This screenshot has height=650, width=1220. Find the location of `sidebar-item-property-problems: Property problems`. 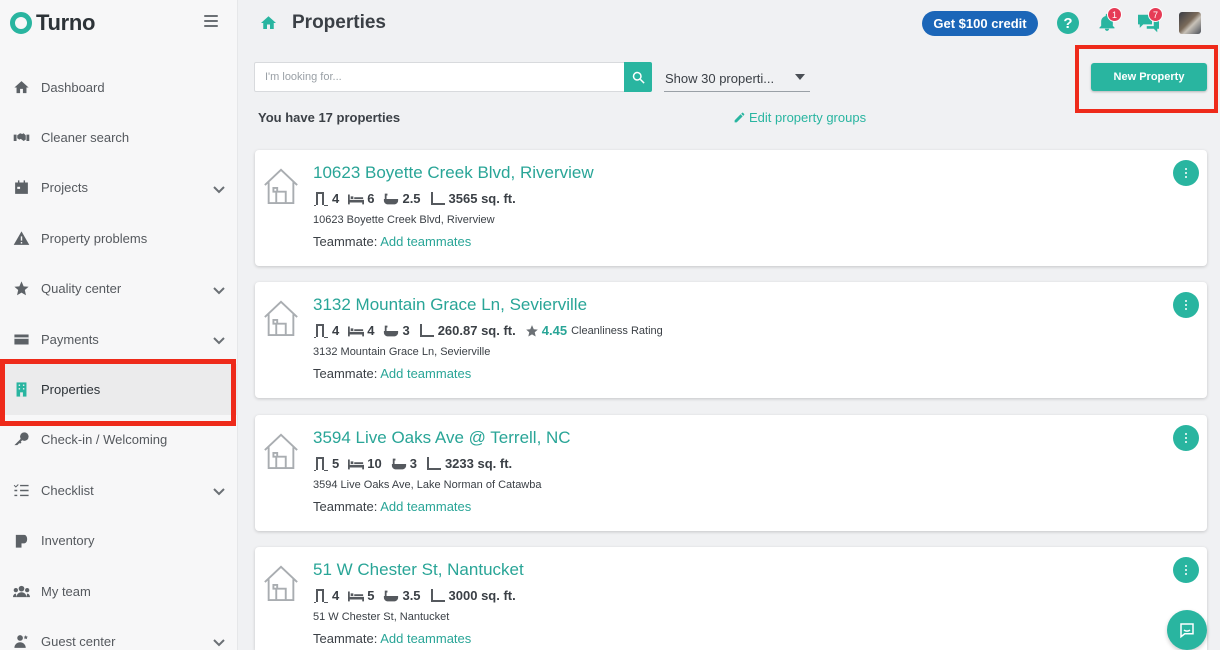

sidebar-item-property-problems: Property problems is located at coordinates (119, 238).